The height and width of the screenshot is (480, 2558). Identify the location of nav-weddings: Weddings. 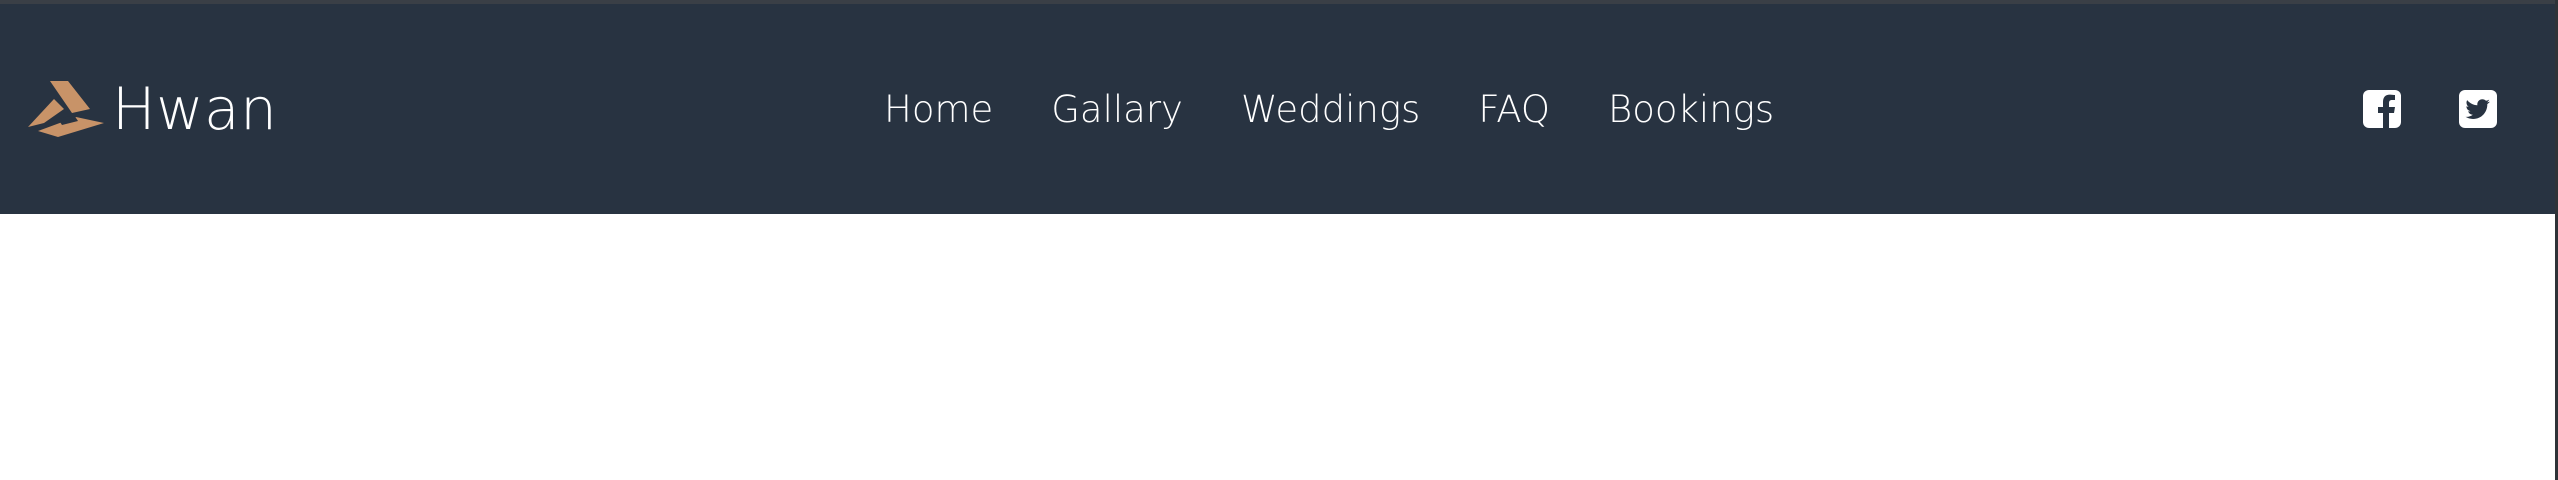
(1330, 109).